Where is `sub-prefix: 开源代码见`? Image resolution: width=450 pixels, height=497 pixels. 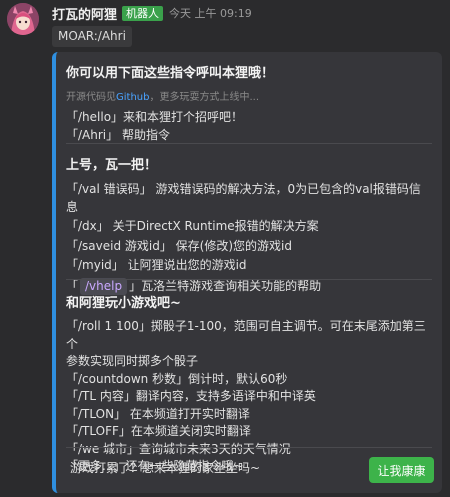
sub-prefix: 开源代码见 is located at coordinates (91, 97).